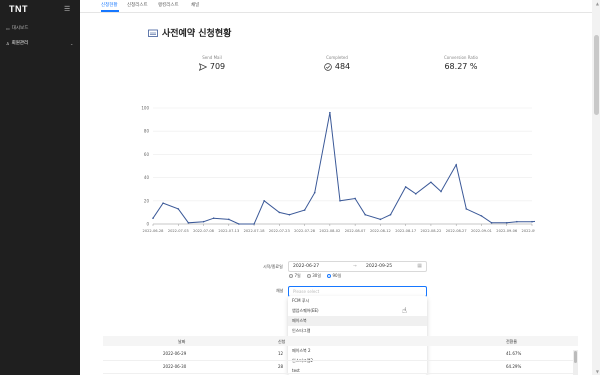 Image resolution: width=600 pixels, height=375 pixels. What do you see at coordinates (597, 371) in the screenshot?
I see `scroll-down-icon: ▼` at bounding box center [597, 371].